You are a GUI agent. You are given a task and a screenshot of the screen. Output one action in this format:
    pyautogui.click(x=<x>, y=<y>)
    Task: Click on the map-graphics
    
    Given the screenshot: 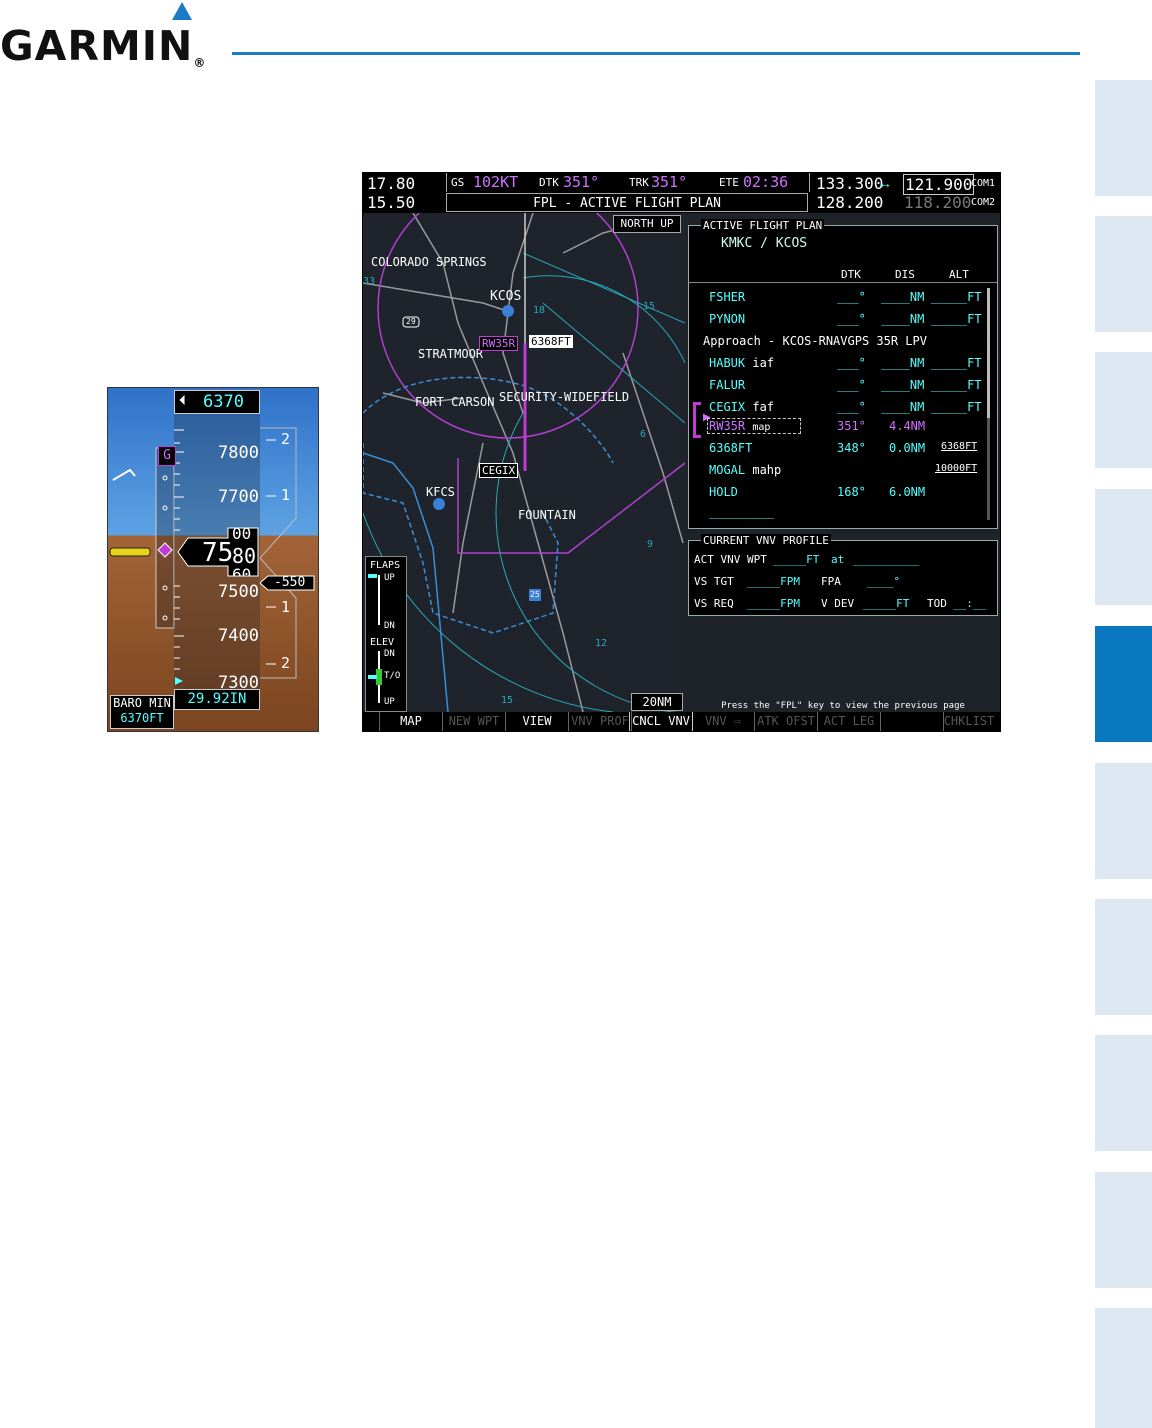 What is the action you would take?
    pyautogui.click(x=524, y=462)
    